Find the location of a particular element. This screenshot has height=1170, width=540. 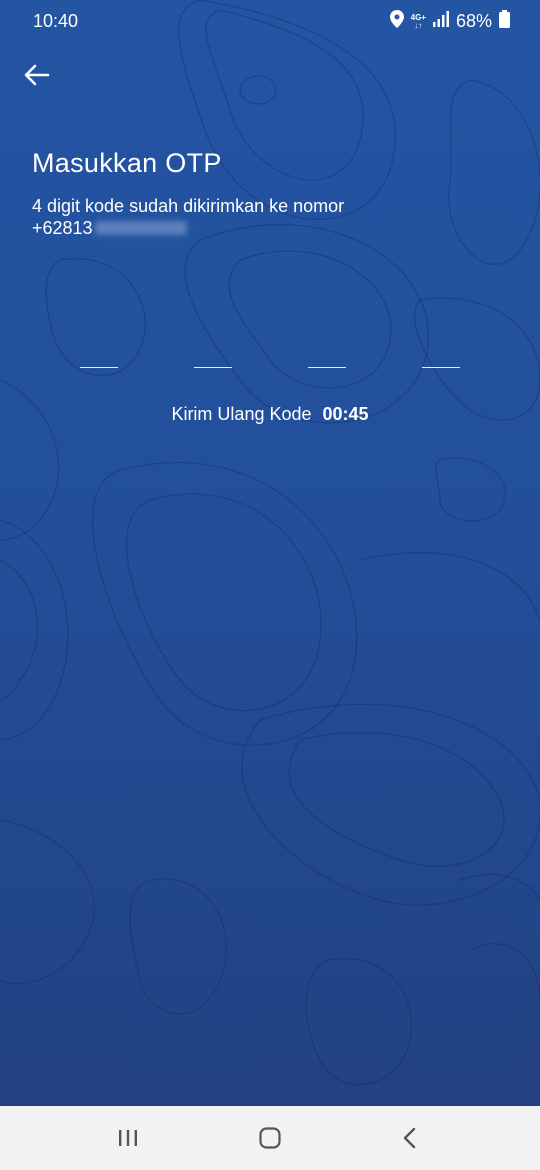

status-time: 10:40 is located at coordinates (56, 21).